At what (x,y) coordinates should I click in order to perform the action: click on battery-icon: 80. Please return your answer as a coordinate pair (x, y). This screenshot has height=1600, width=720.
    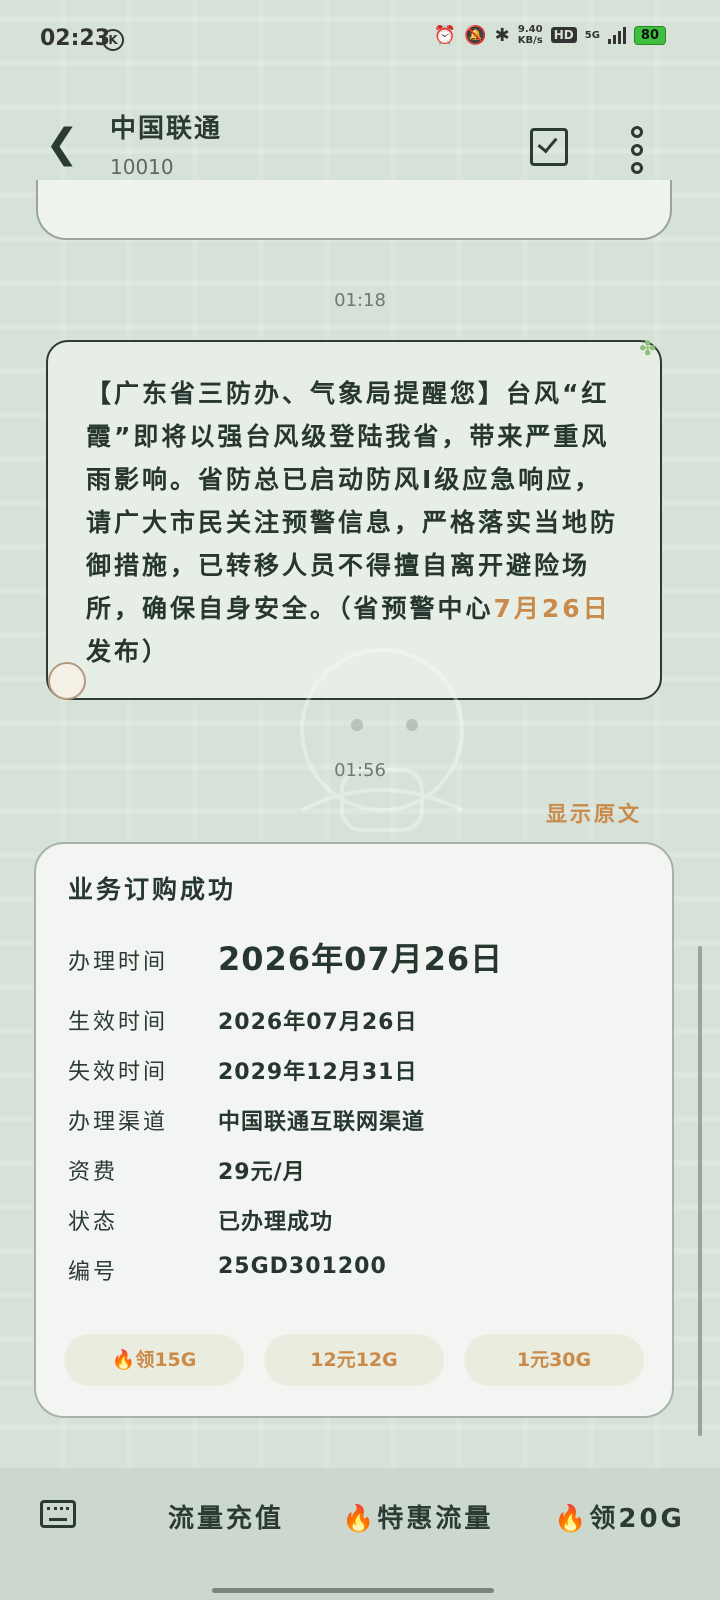
    Looking at the image, I should click on (649, 35).